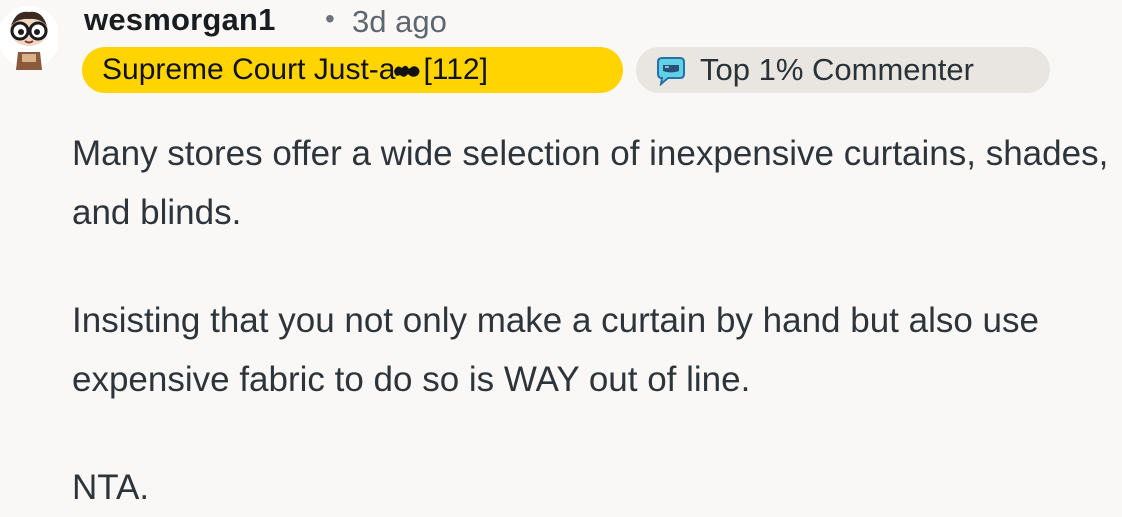 This screenshot has width=1122, height=517. I want to click on flair-count: [112], so click(455, 69).